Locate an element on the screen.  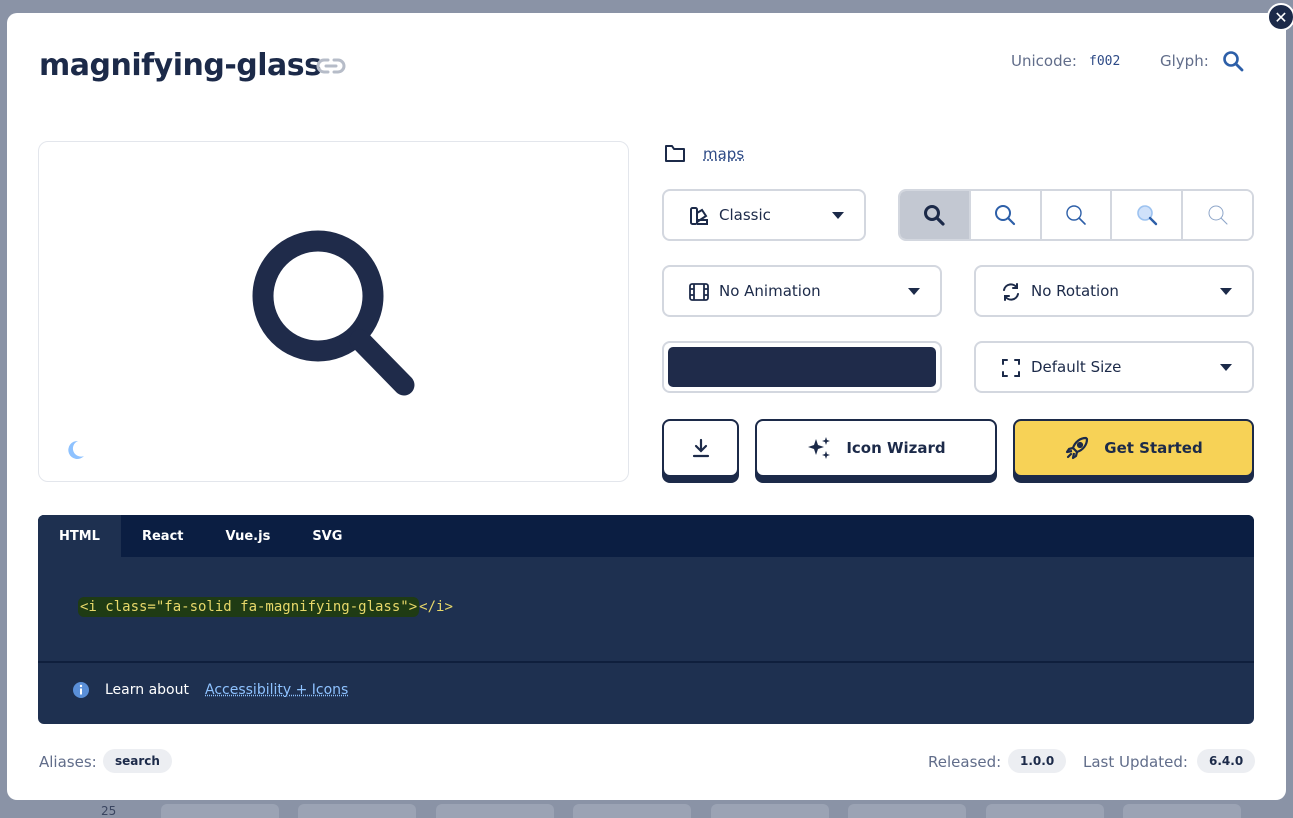
alias-pill: search is located at coordinates (137, 761).